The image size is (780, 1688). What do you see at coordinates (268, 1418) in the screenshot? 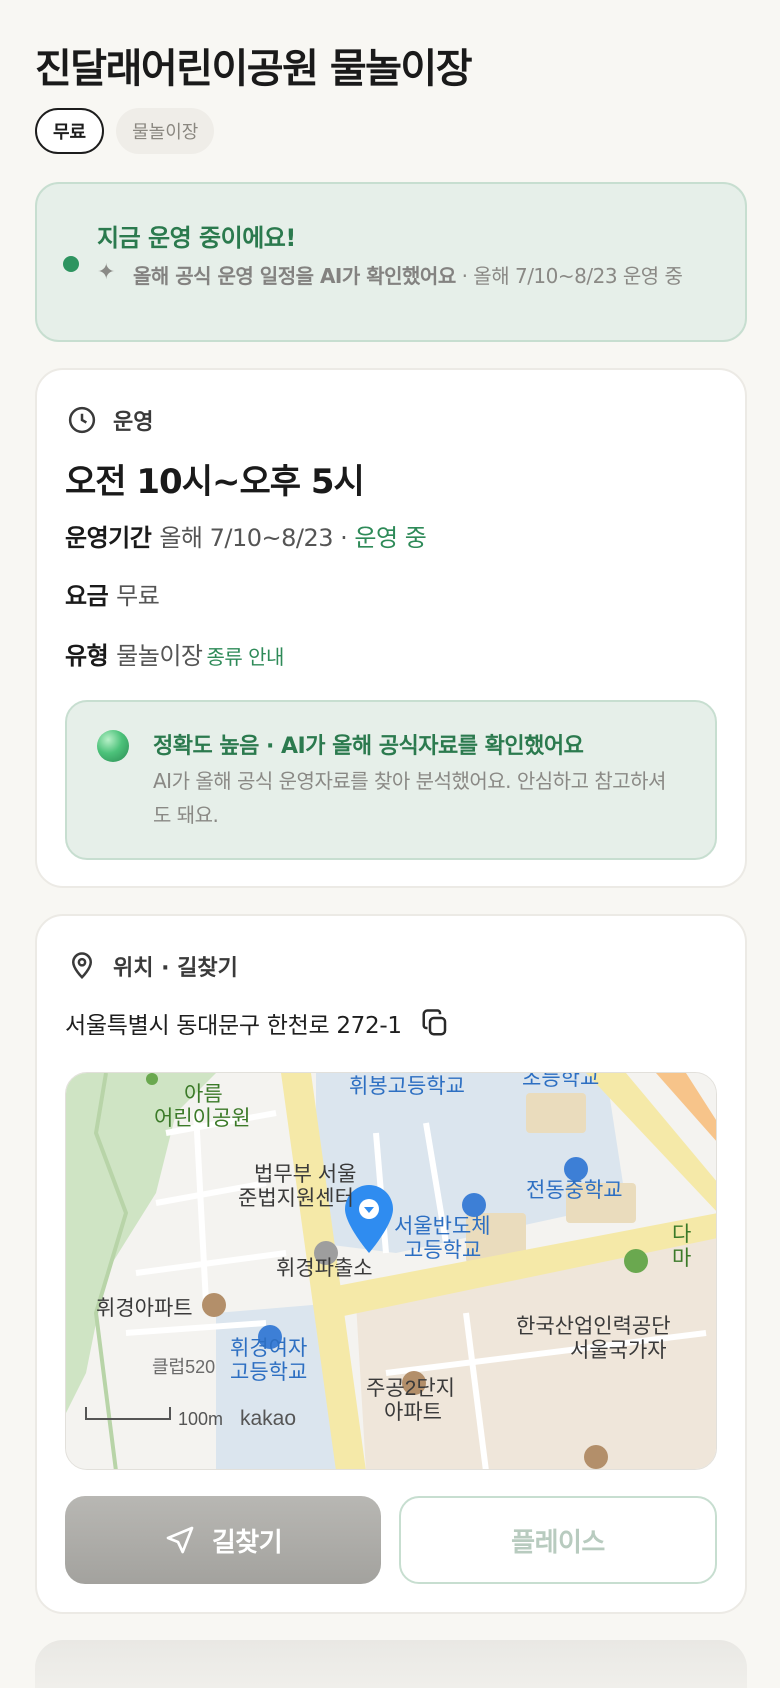
I see `map-brand-logo: kakao` at bounding box center [268, 1418].